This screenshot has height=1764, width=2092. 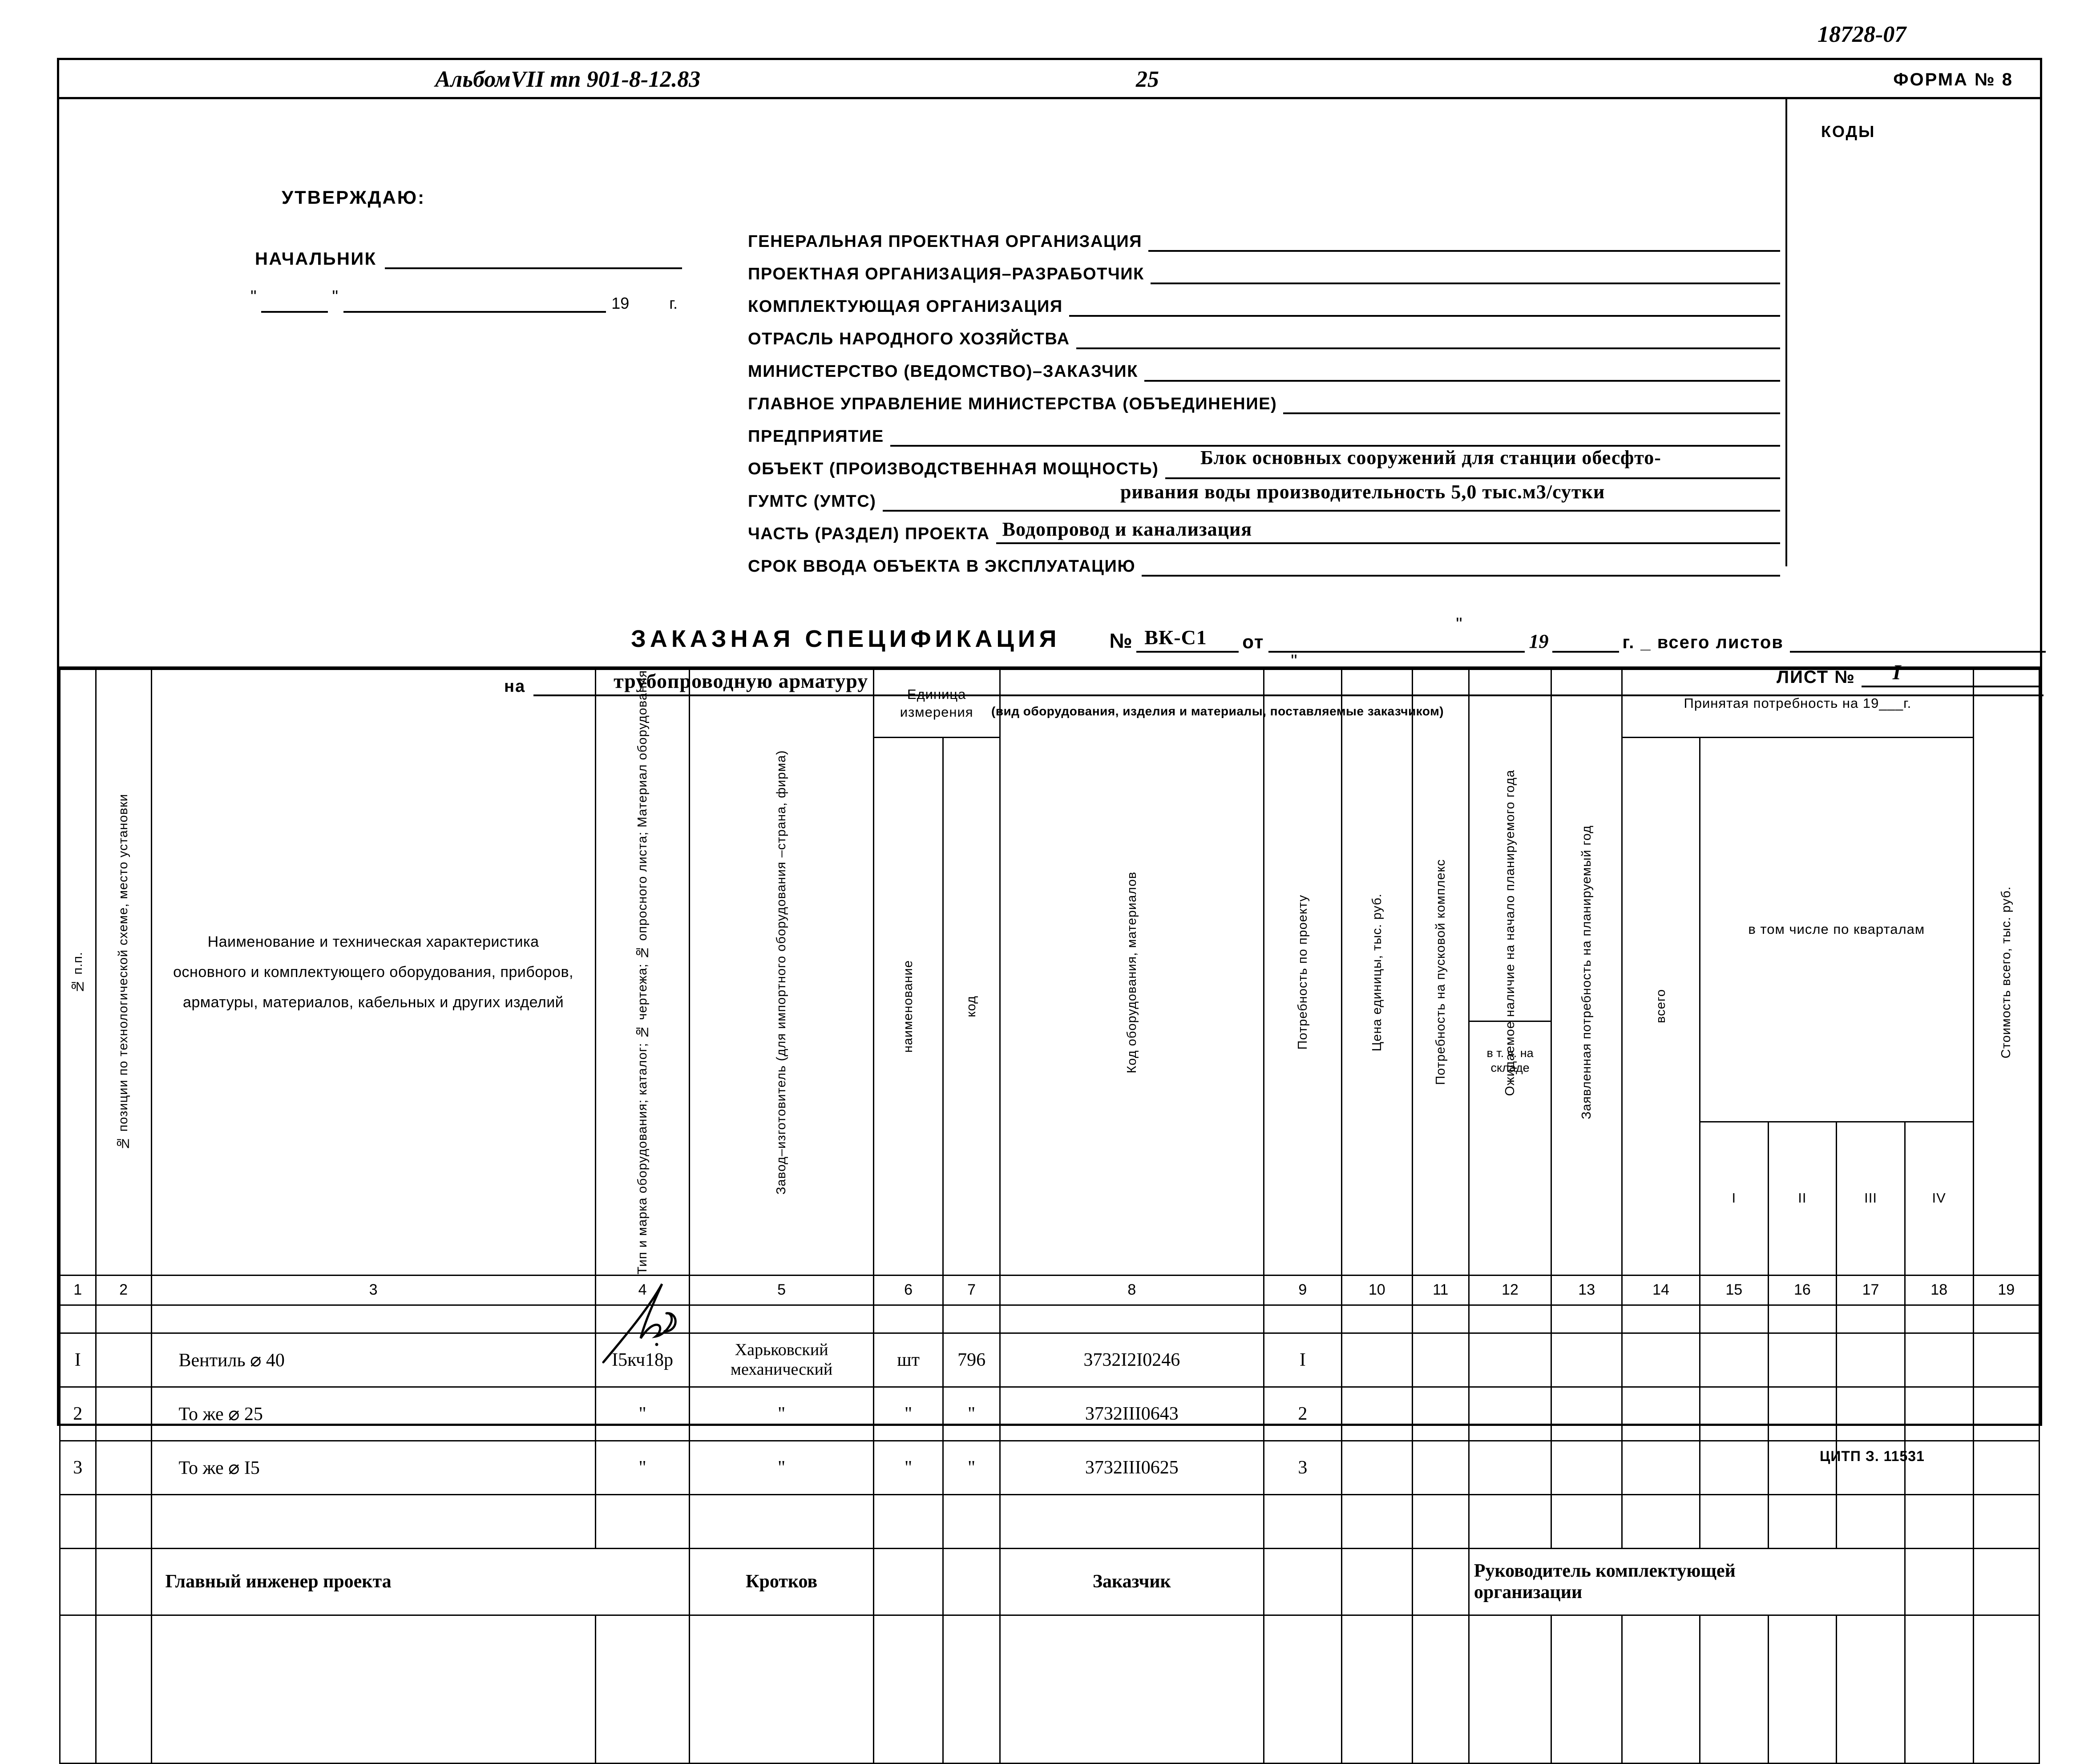 What do you see at coordinates (1798, 703) in the screenshot?
I see `col-group-accepted-need-label: Принятая потребность на 19___г.` at bounding box center [1798, 703].